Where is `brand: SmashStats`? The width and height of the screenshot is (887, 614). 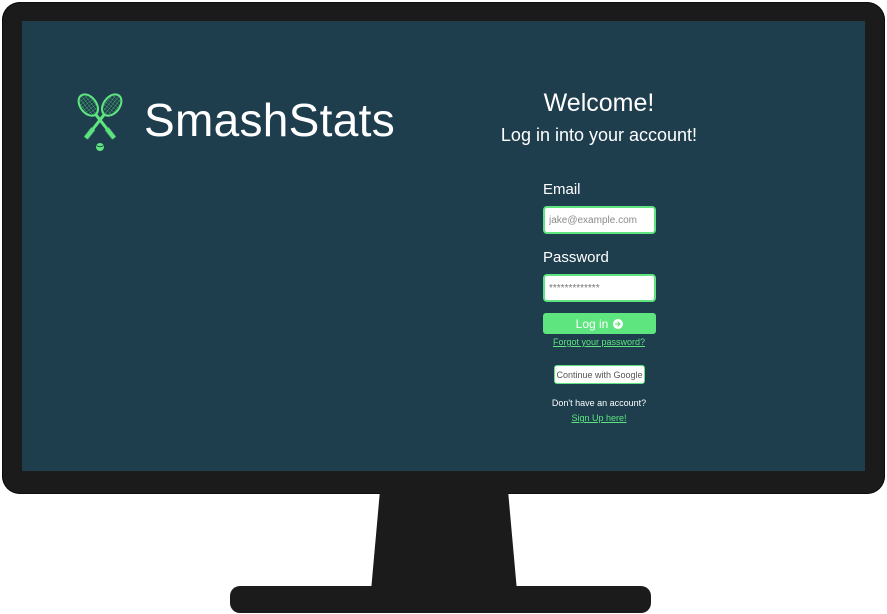
brand: SmashStats is located at coordinates (232, 120).